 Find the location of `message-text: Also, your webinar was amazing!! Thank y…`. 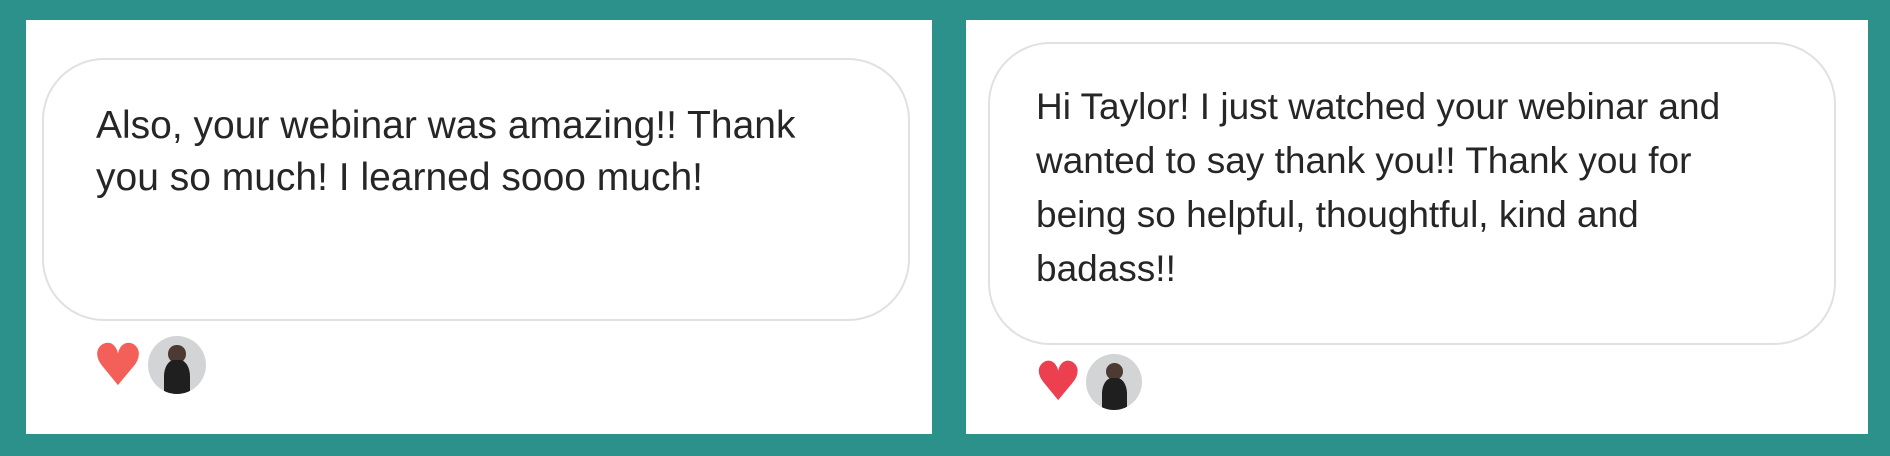

message-text: Also, your webinar was amazing!! Thank y… is located at coordinates (446, 151).